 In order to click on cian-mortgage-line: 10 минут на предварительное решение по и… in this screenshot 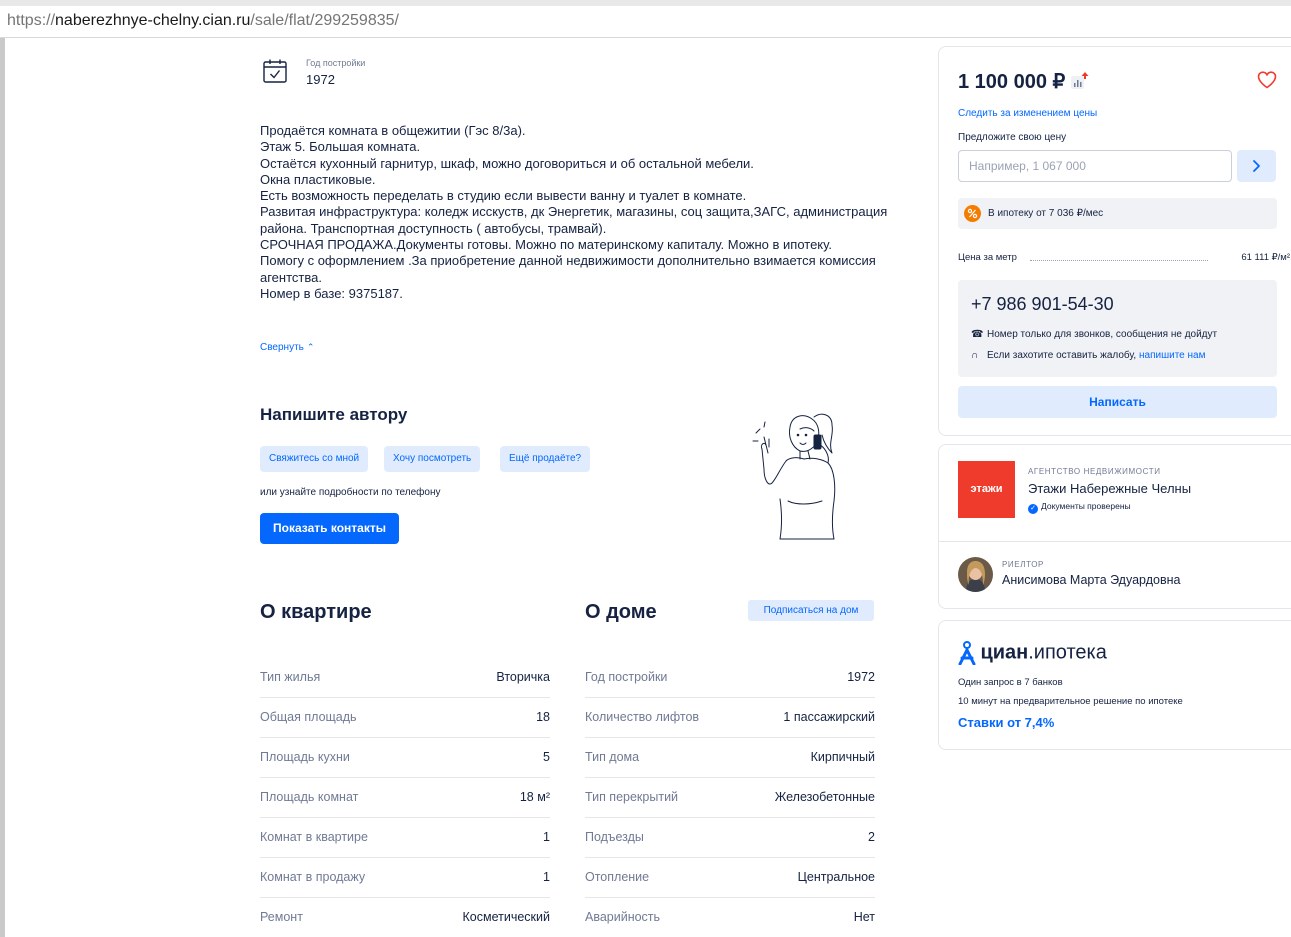, I will do `click(1070, 701)`.